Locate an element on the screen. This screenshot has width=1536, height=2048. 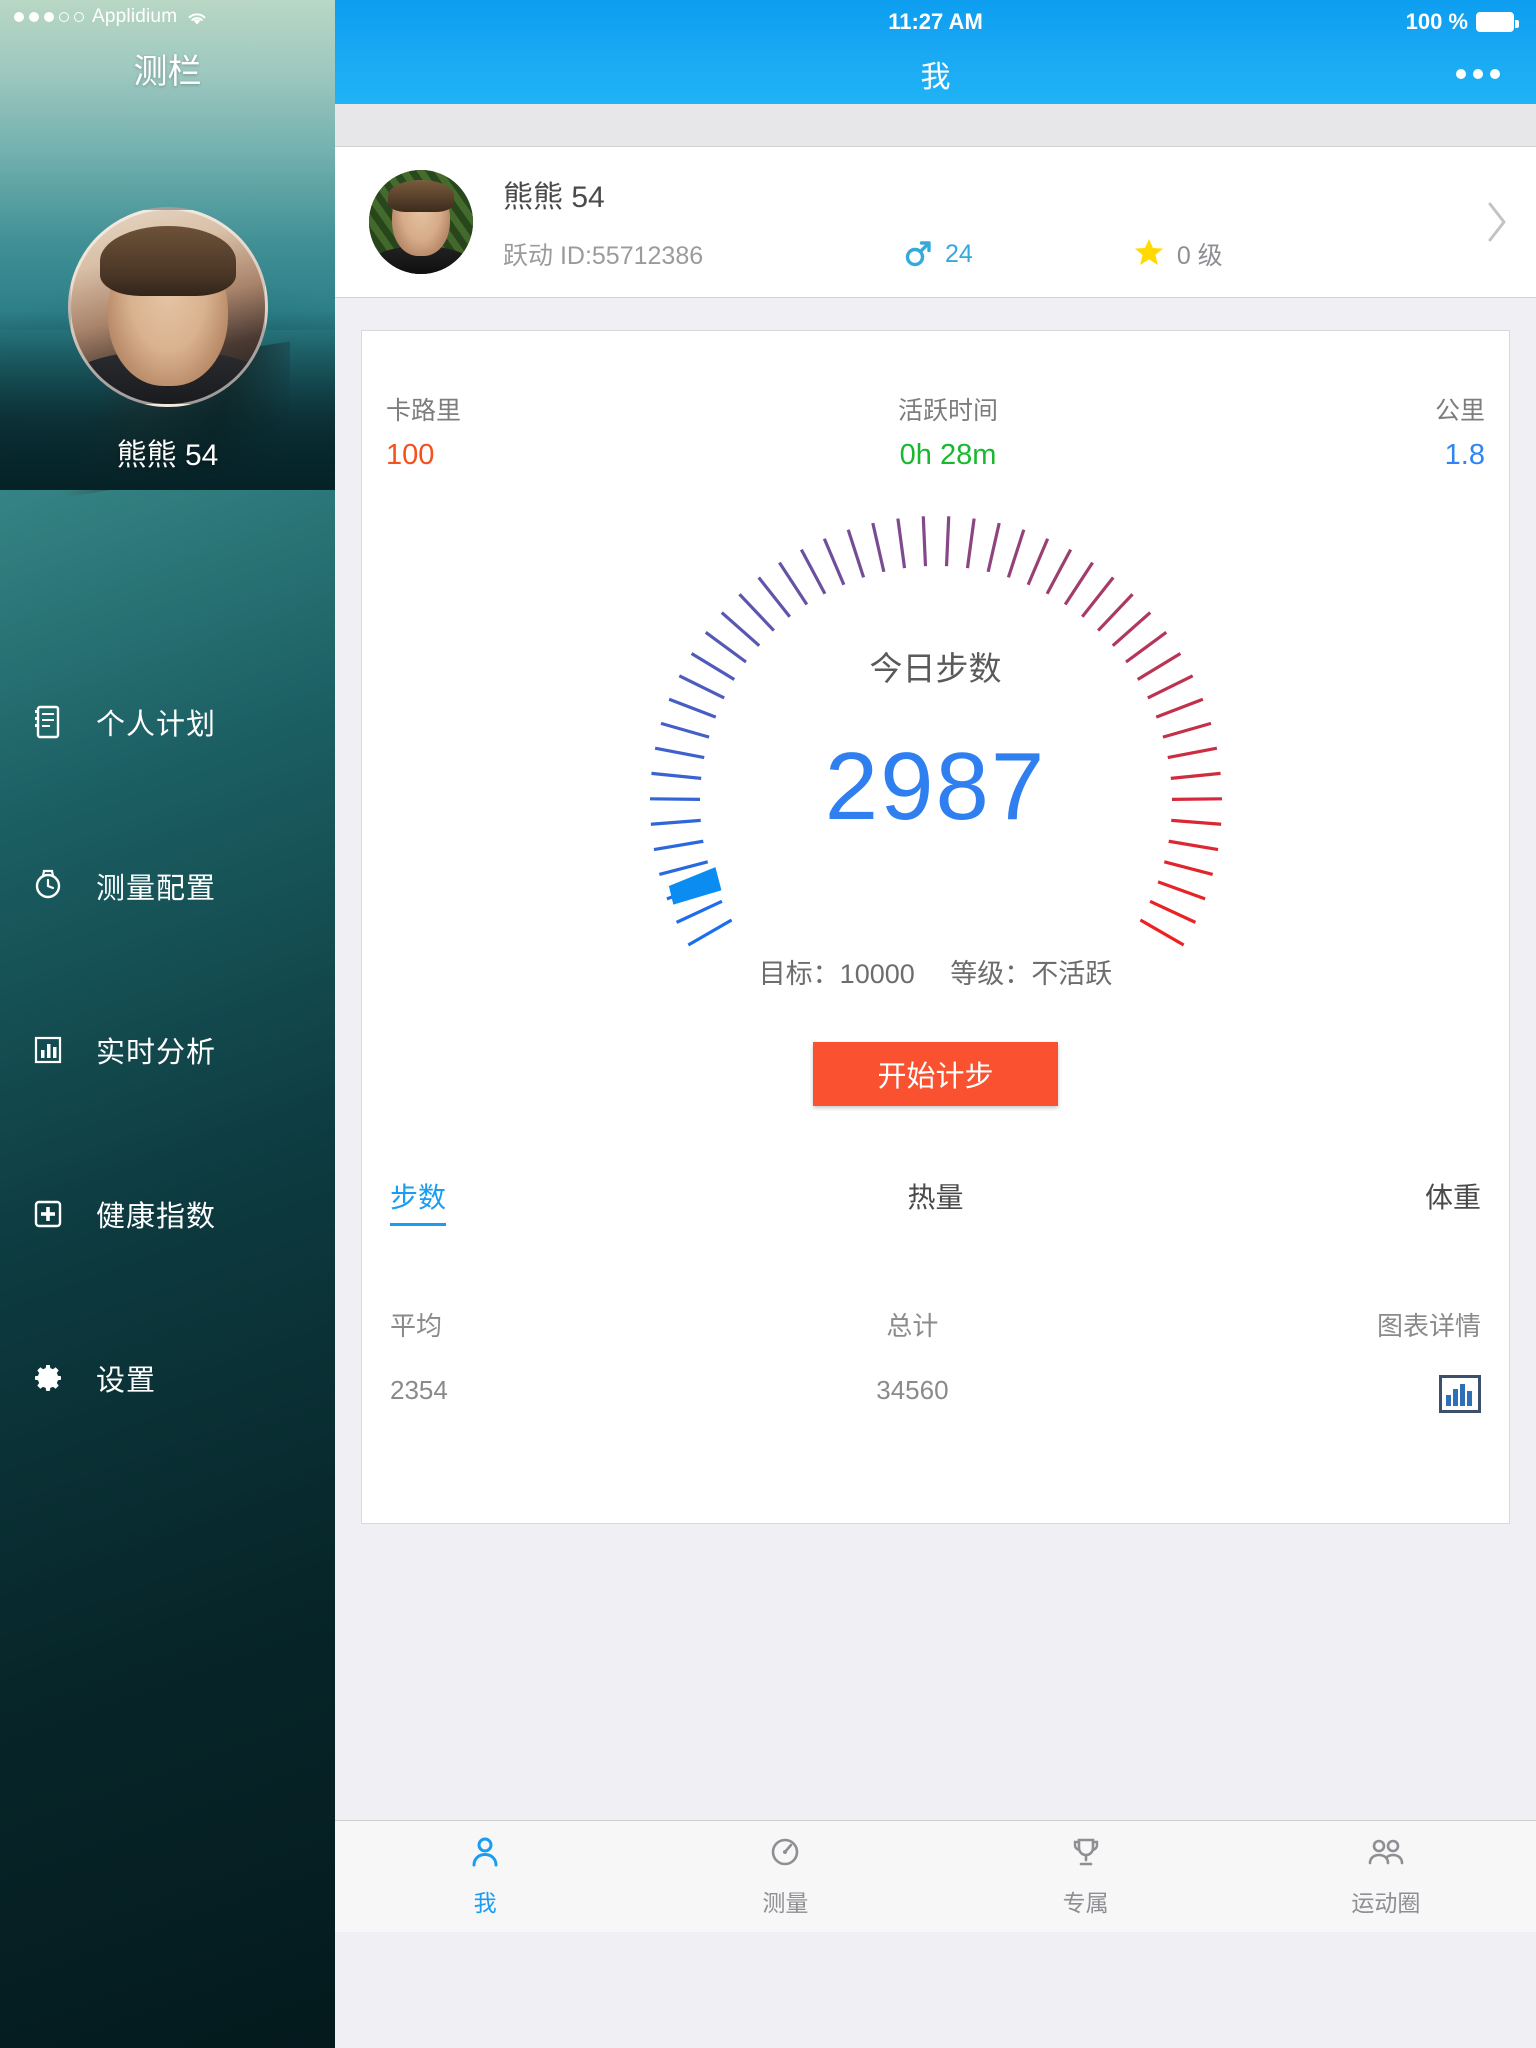
signal-strength-icon is located at coordinates (49, 17).